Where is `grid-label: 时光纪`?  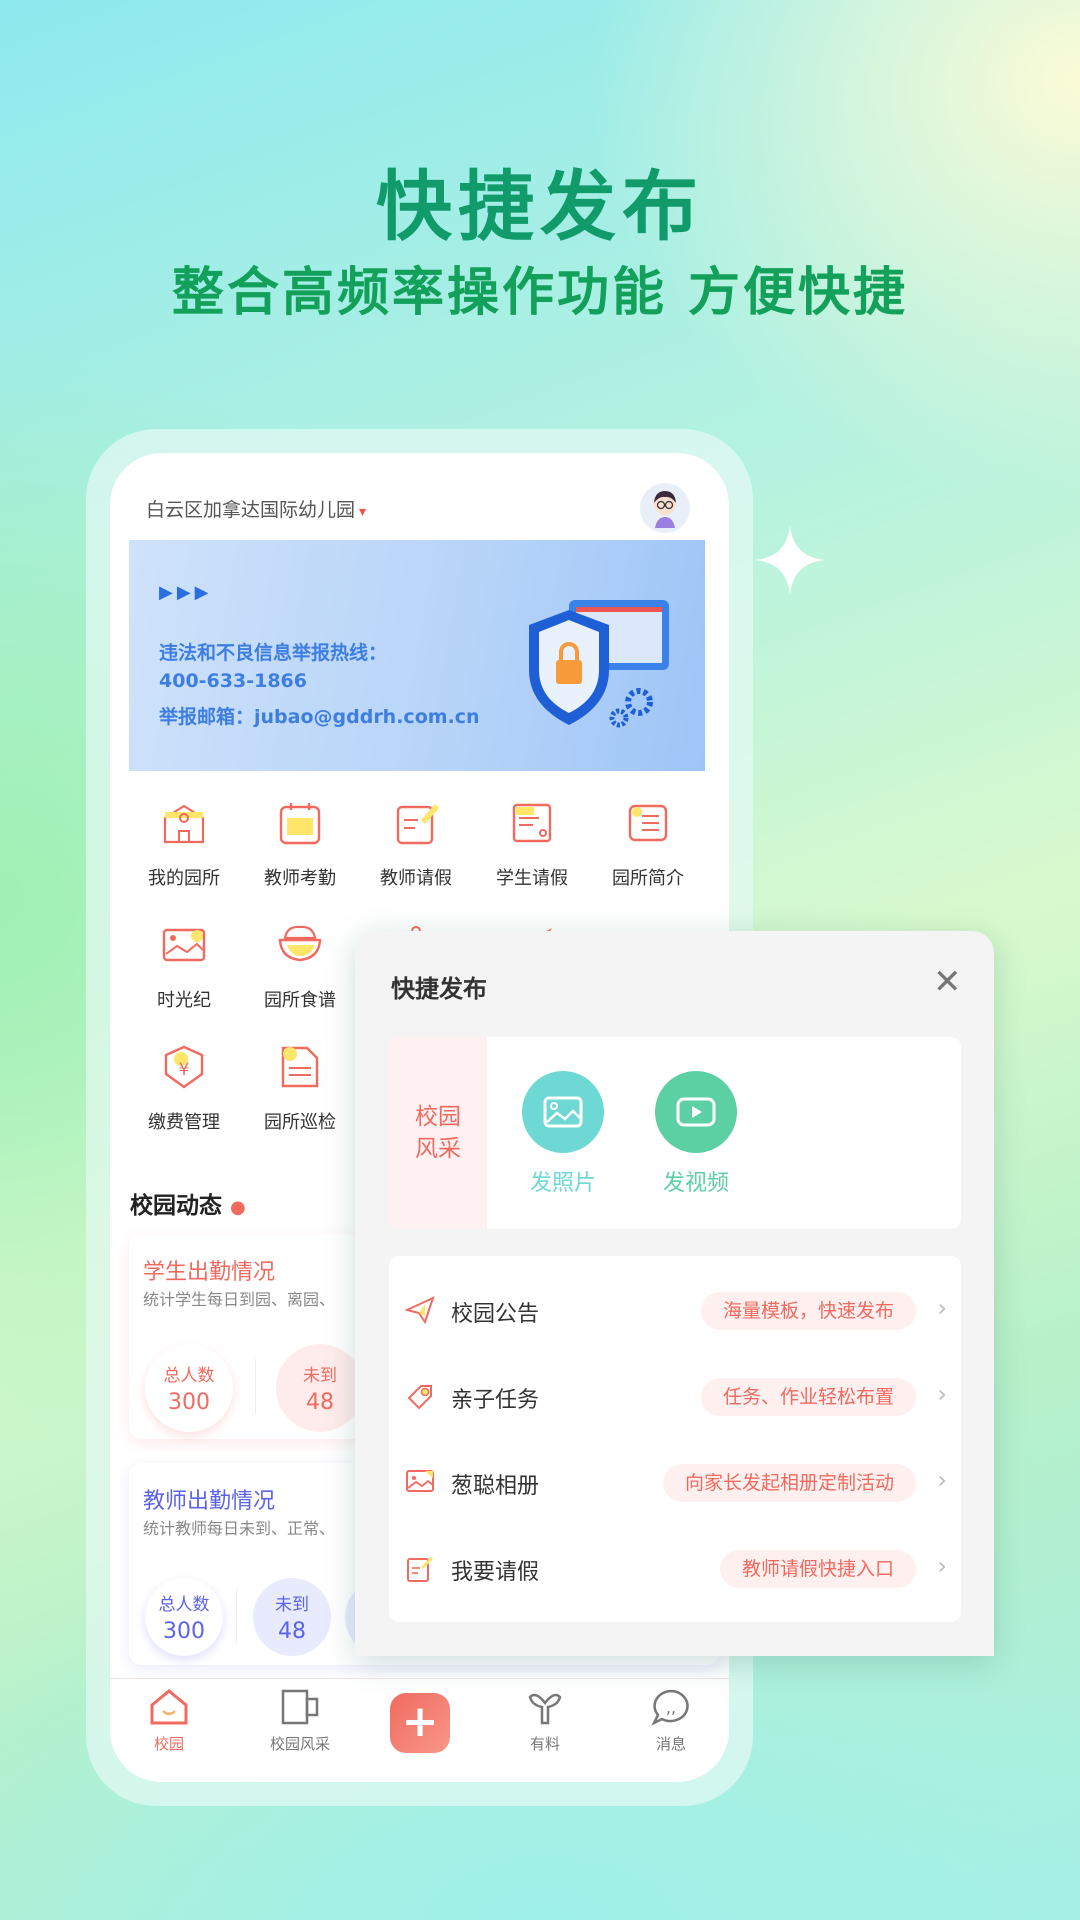
grid-label: 时光纪 is located at coordinates (184, 1000).